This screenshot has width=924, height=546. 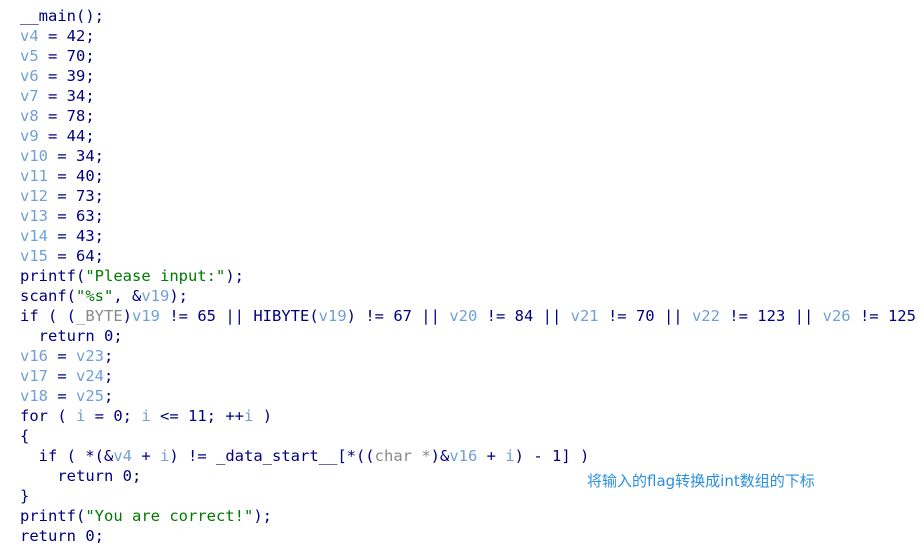 I want to click on code-variable: v20, so click(x=463, y=316).